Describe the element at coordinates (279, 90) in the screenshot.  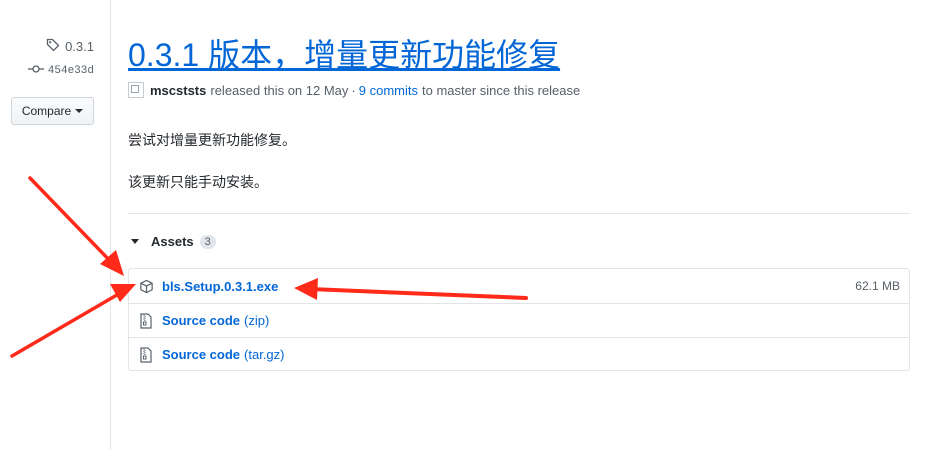
I see `released-text: released this on 12 May` at that location.